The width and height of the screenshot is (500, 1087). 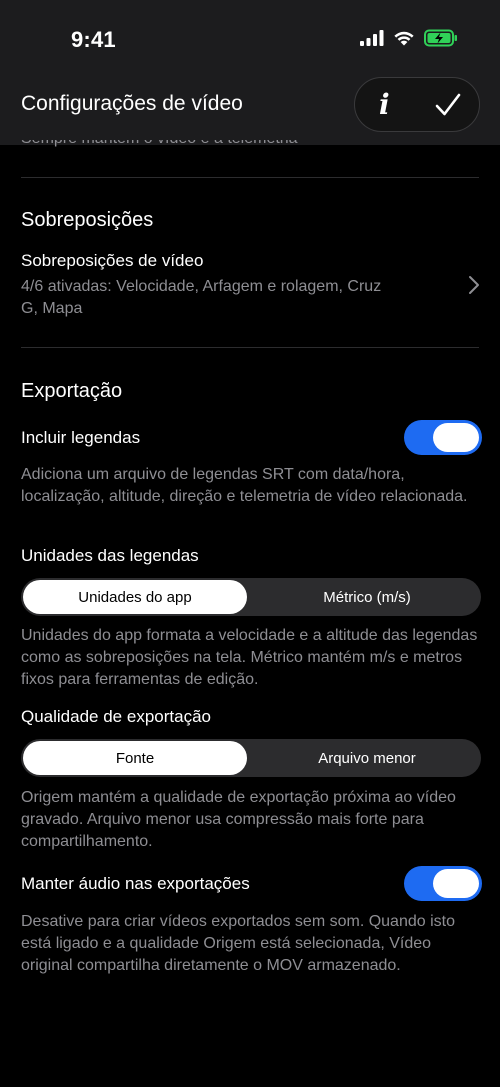 What do you see at coordinates (384, 104) in the screenshot?
I see `info-button: i` at bounding box center [384, 104].